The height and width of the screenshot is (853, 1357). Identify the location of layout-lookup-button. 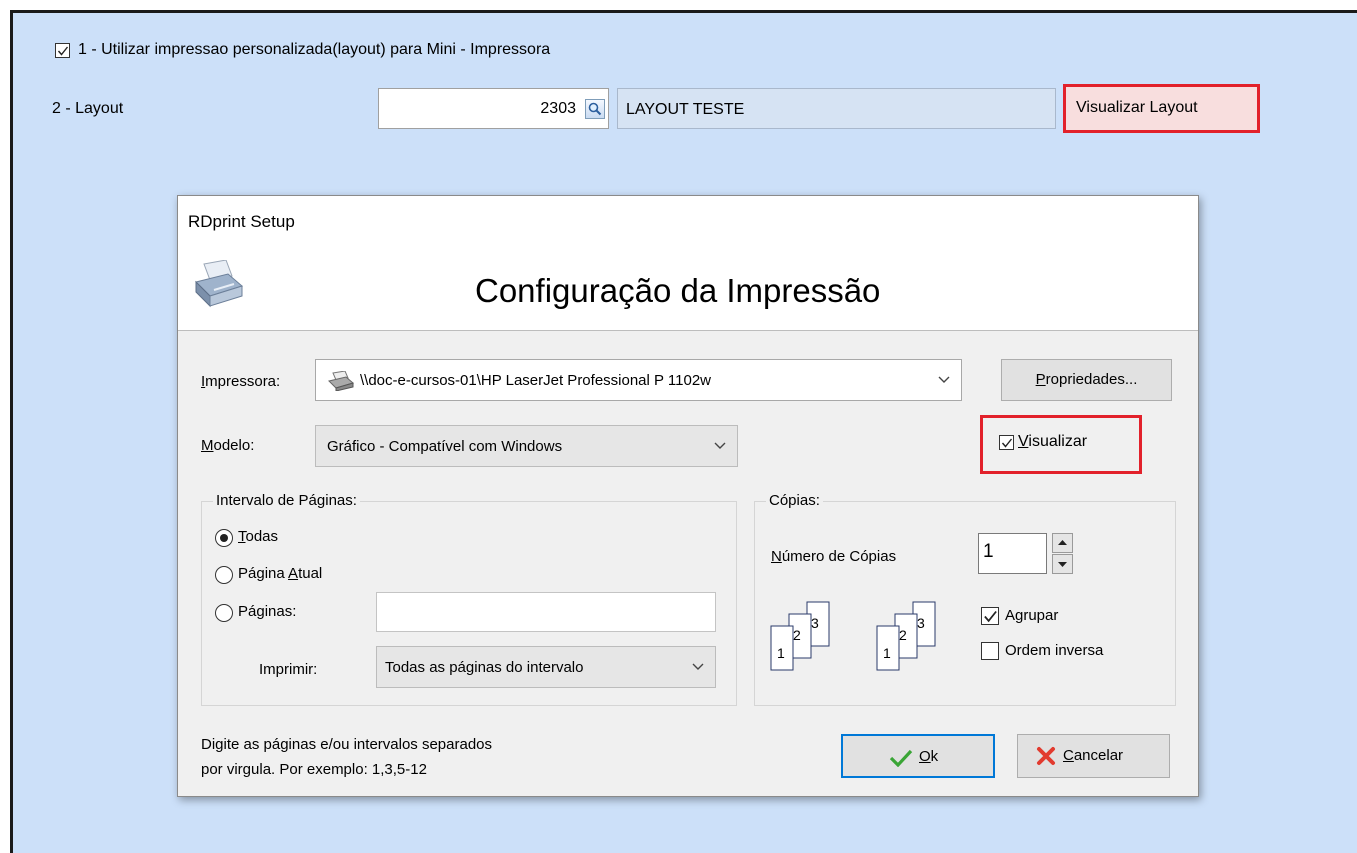
(595, 109).